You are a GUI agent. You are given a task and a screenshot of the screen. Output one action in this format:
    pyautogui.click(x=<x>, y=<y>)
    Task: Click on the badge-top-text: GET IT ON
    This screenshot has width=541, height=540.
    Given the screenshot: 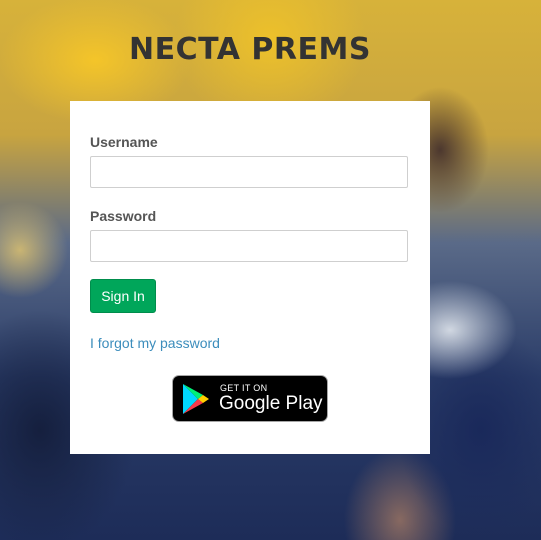 What is the action you would take?
    pyautogui.click(x=244, y=388)
    